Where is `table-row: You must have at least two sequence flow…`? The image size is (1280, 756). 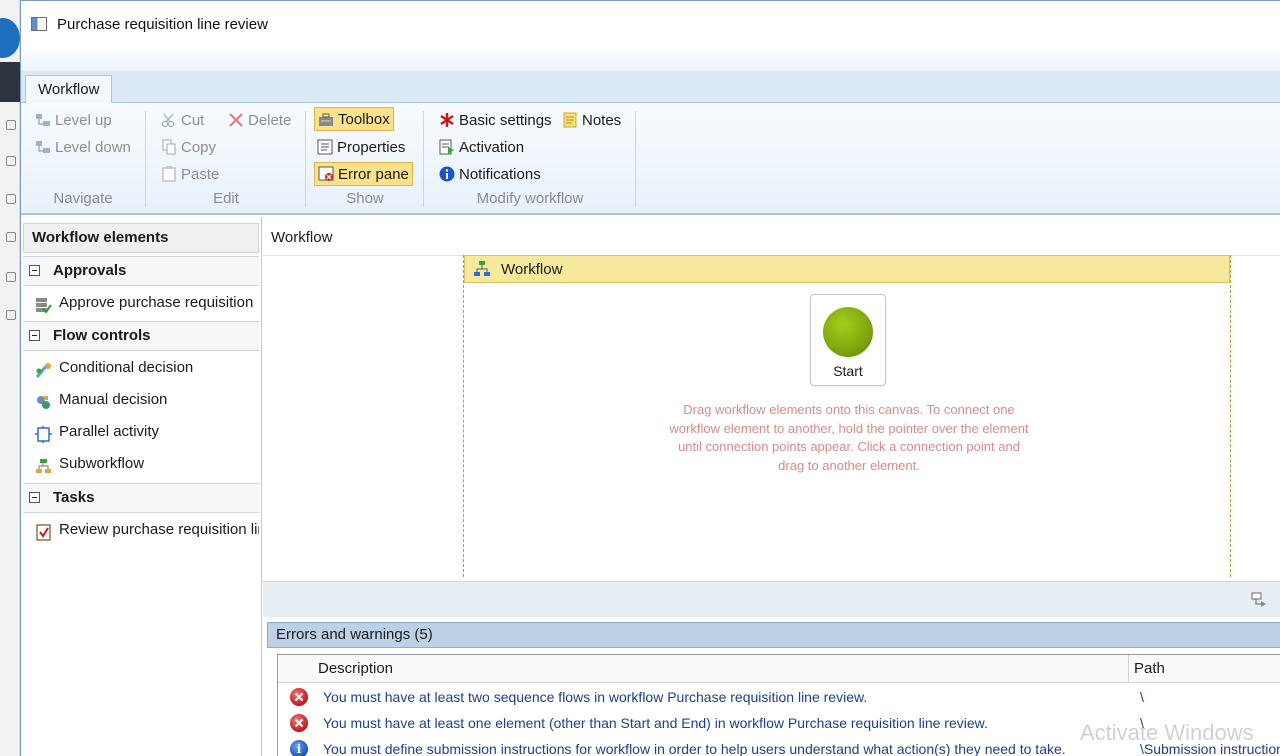 table-row: You must have at least two sequence flow… is located at coordinates (779, 697).